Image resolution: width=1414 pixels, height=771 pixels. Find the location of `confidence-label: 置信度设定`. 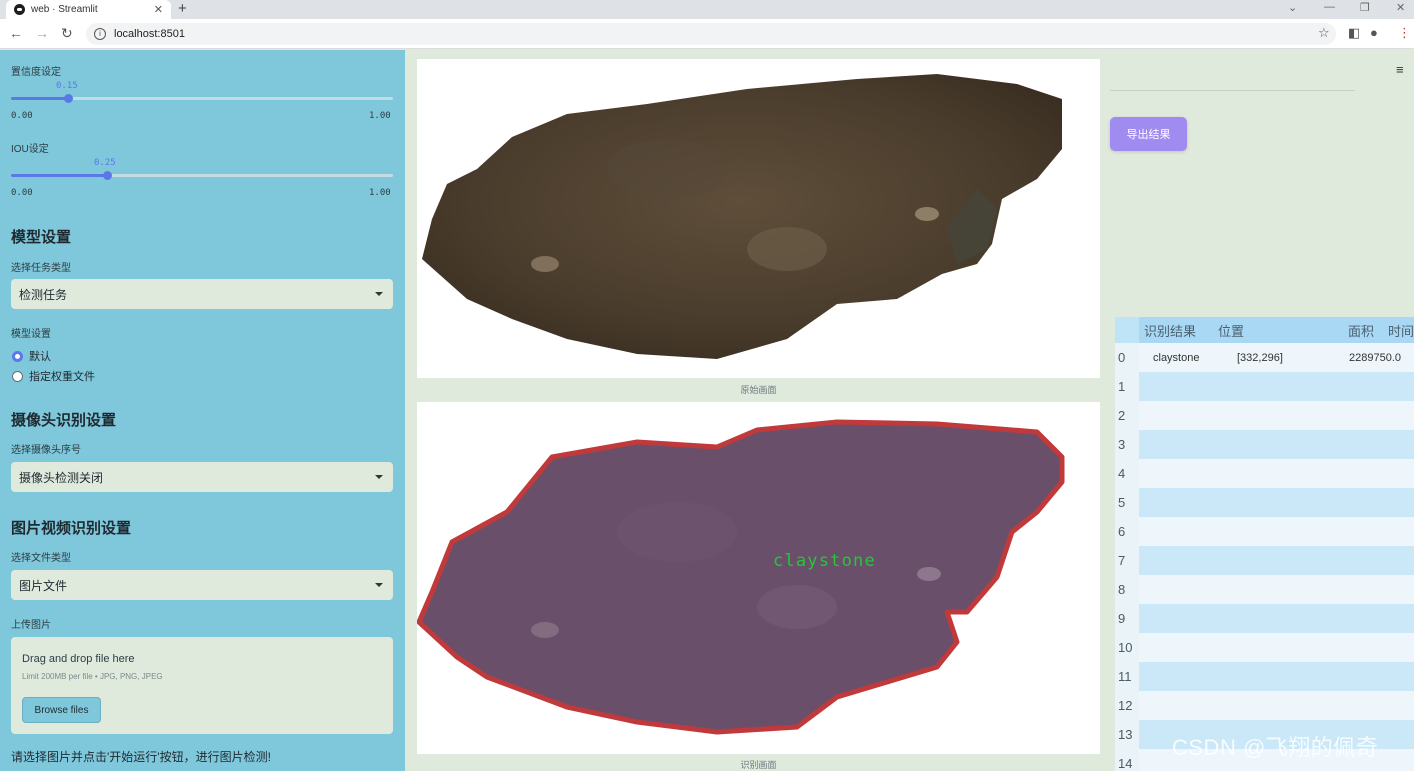

confidence-label: 置信度设定 is located at coordinates (36, 72).